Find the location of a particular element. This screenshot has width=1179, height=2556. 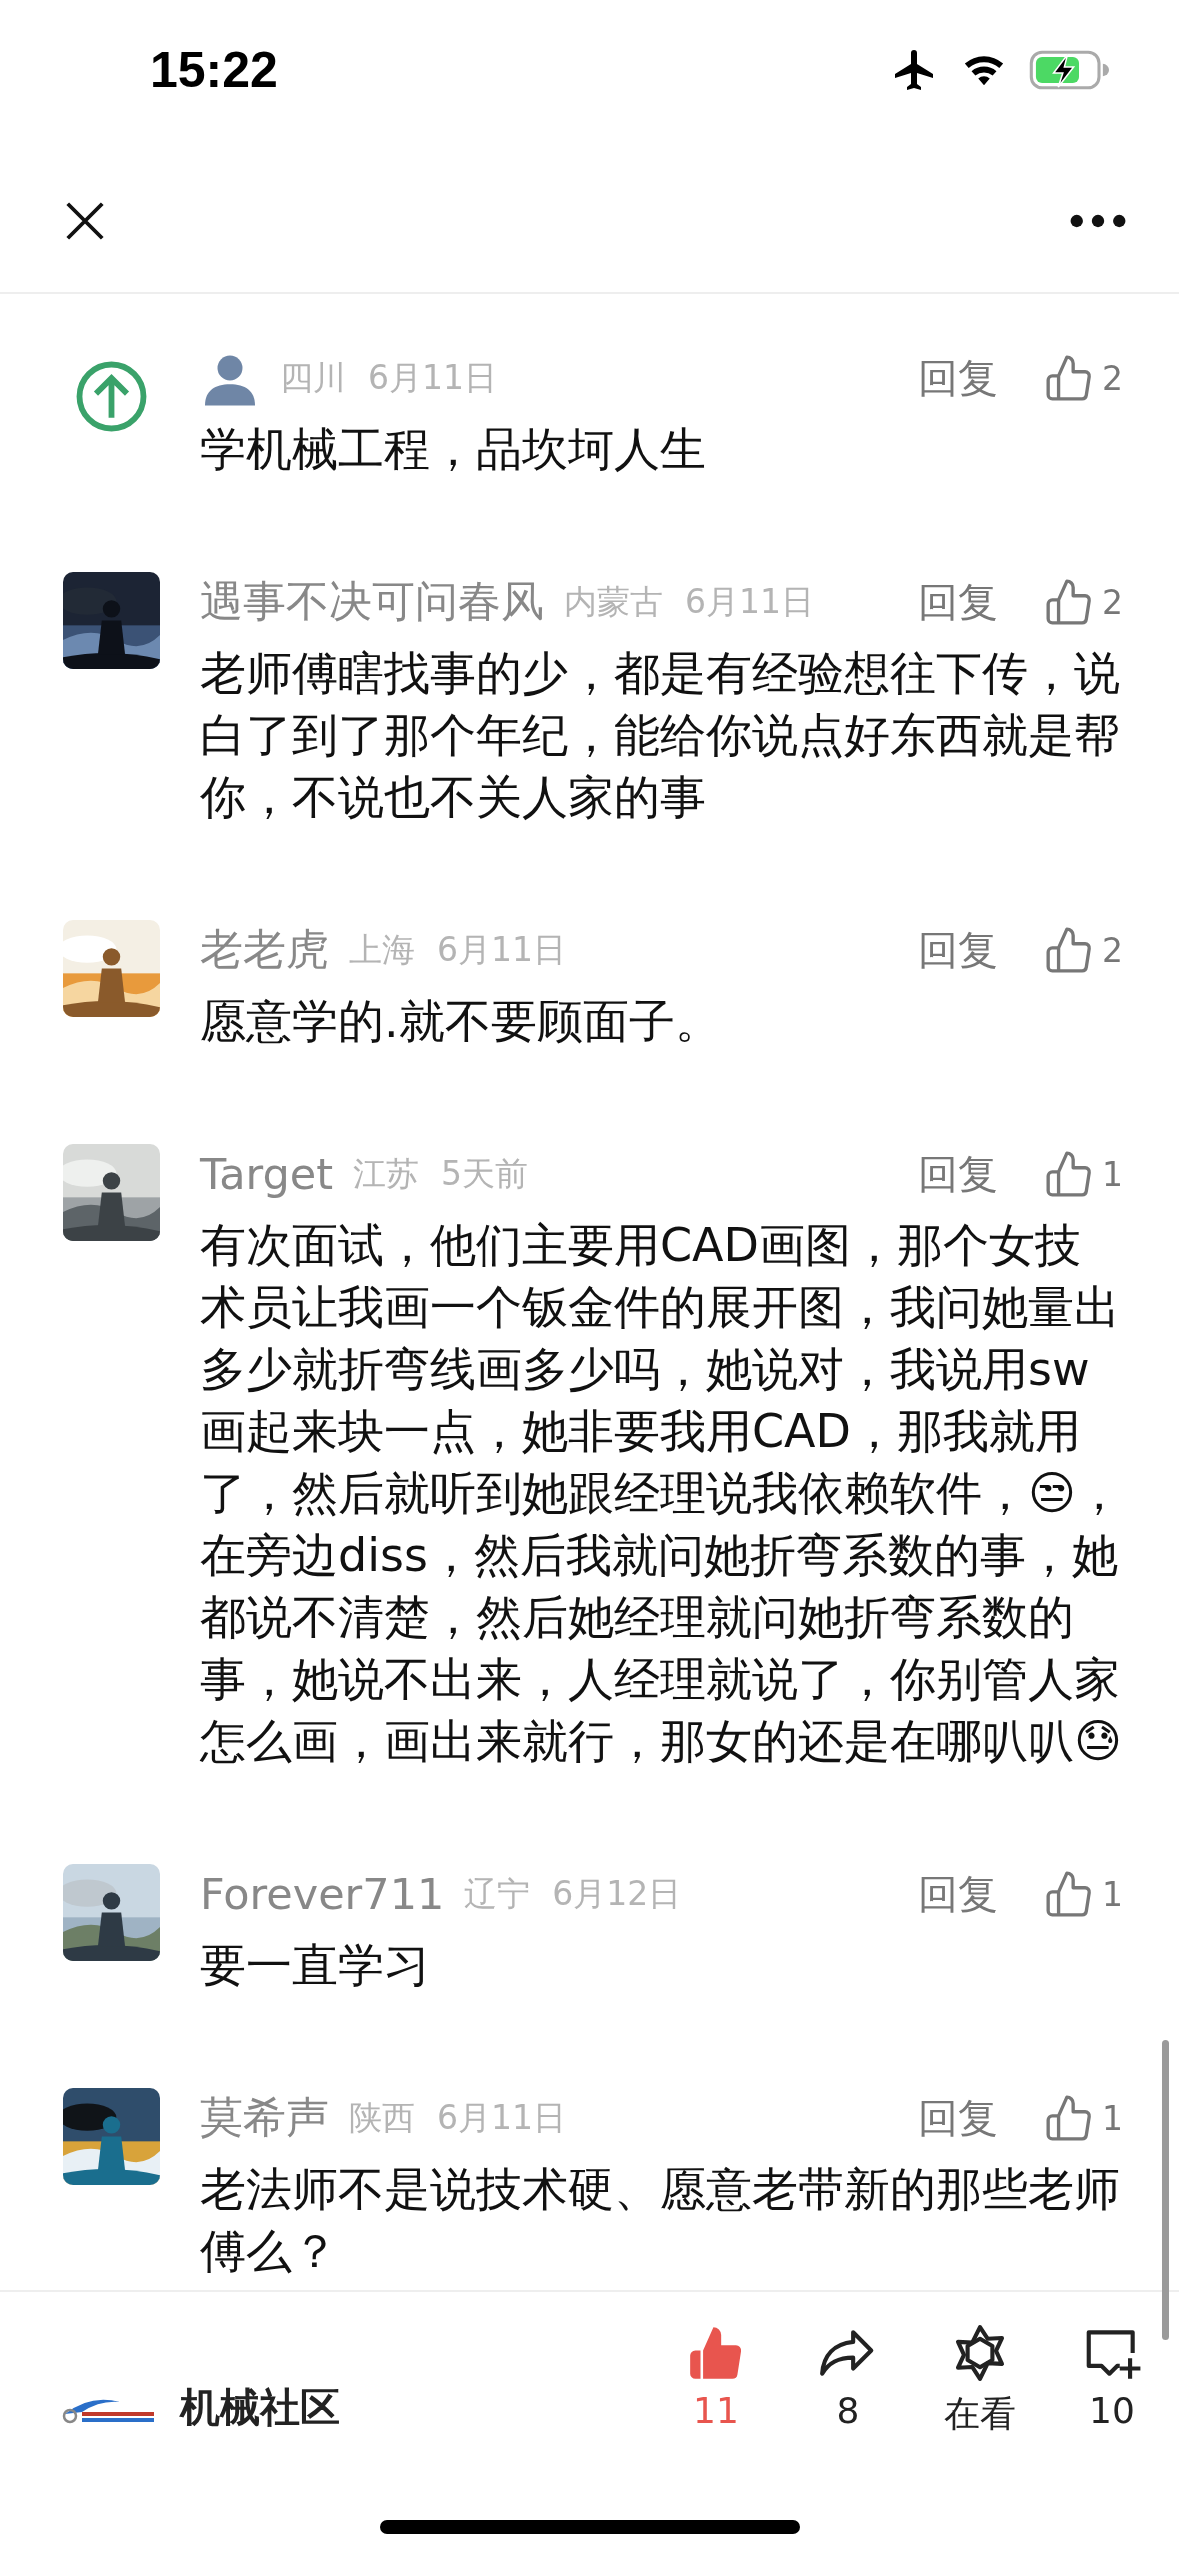

user-region: 辽宁 is located at coordinates (497, 1893).